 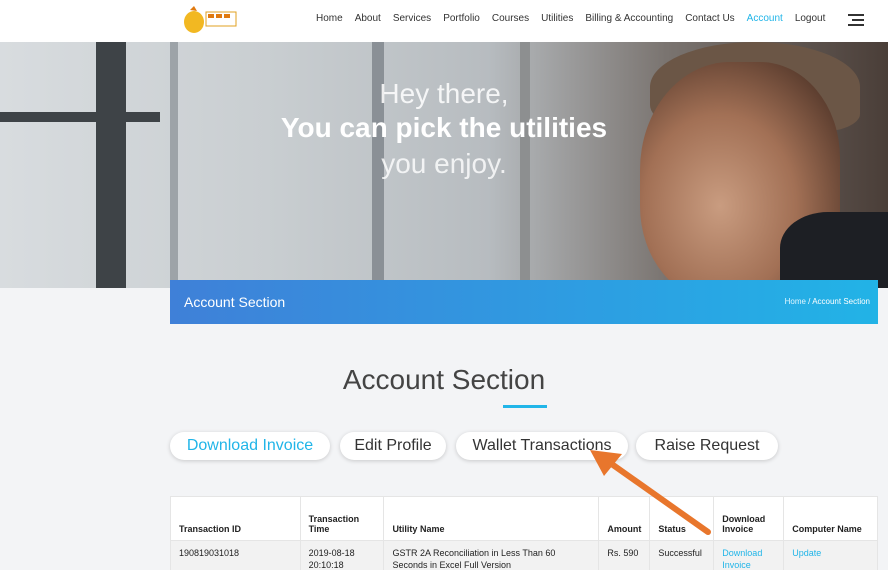 I want to click on col-download-invoice: Download Invoice, so click(x=749, y=518).